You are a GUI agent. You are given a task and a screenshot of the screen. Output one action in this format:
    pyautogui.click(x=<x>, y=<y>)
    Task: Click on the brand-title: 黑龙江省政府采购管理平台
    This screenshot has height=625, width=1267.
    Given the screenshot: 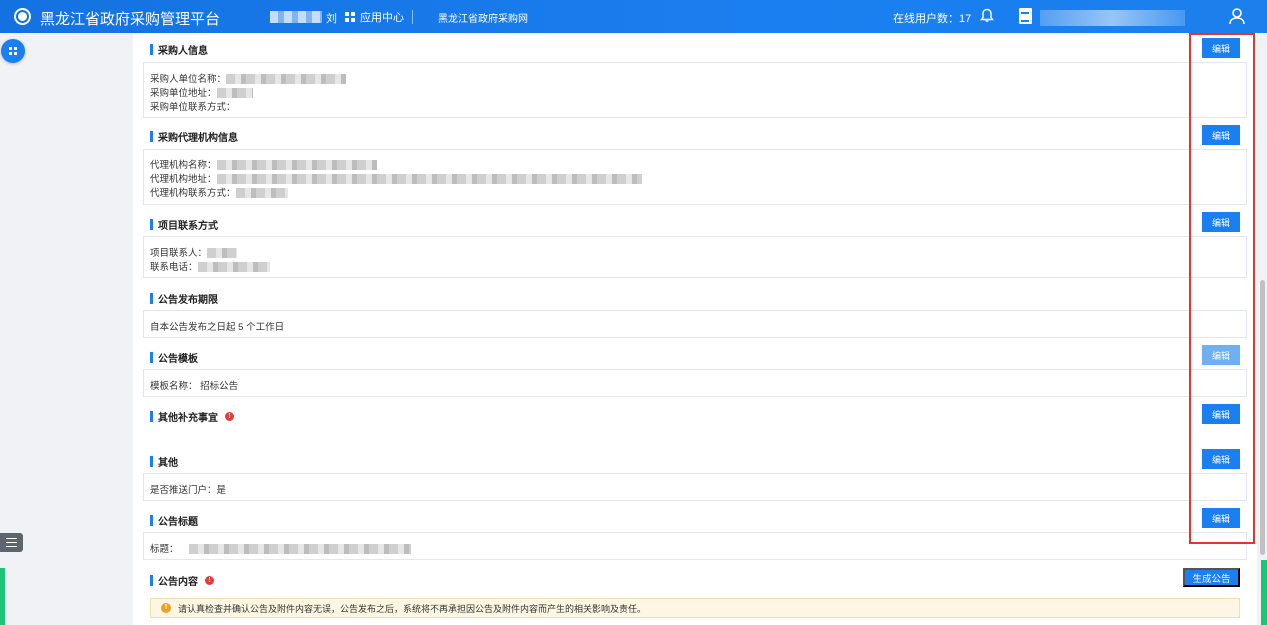 What is the action you would take?
    pyautogui.click(x=130, y=19)
    